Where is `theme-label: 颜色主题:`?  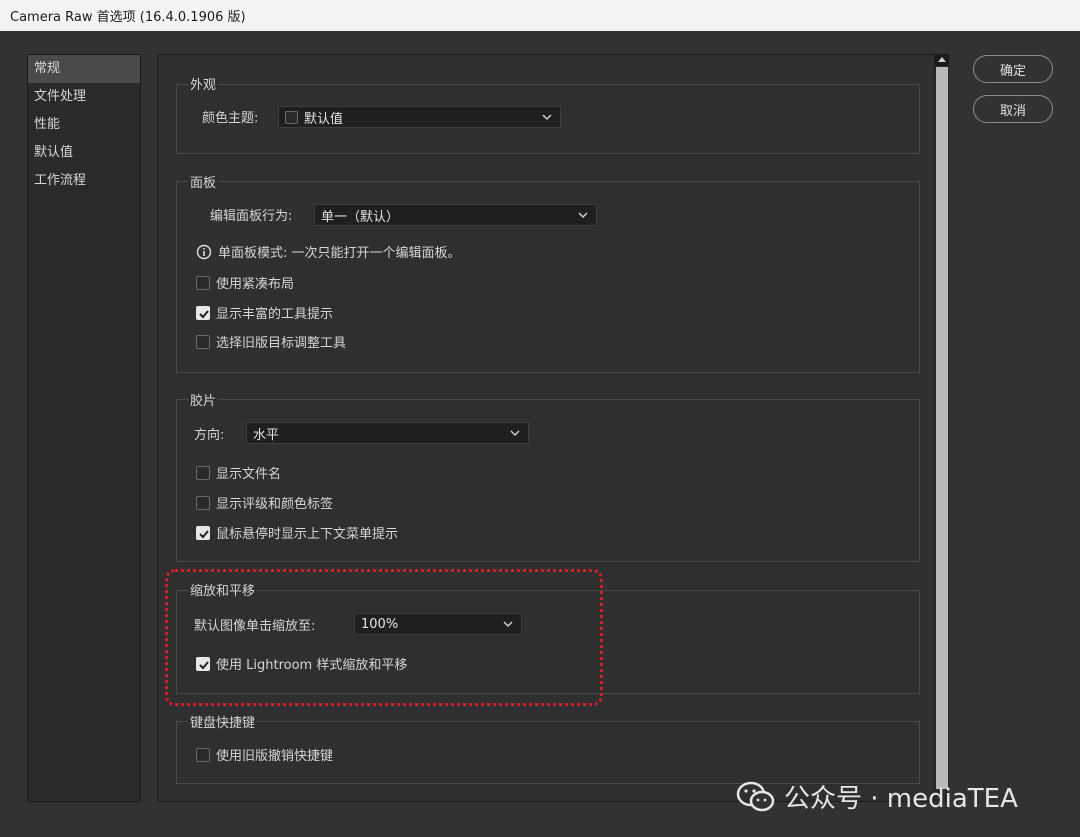
theme-label: 颜色主题: is located at coordinates (230, 118).